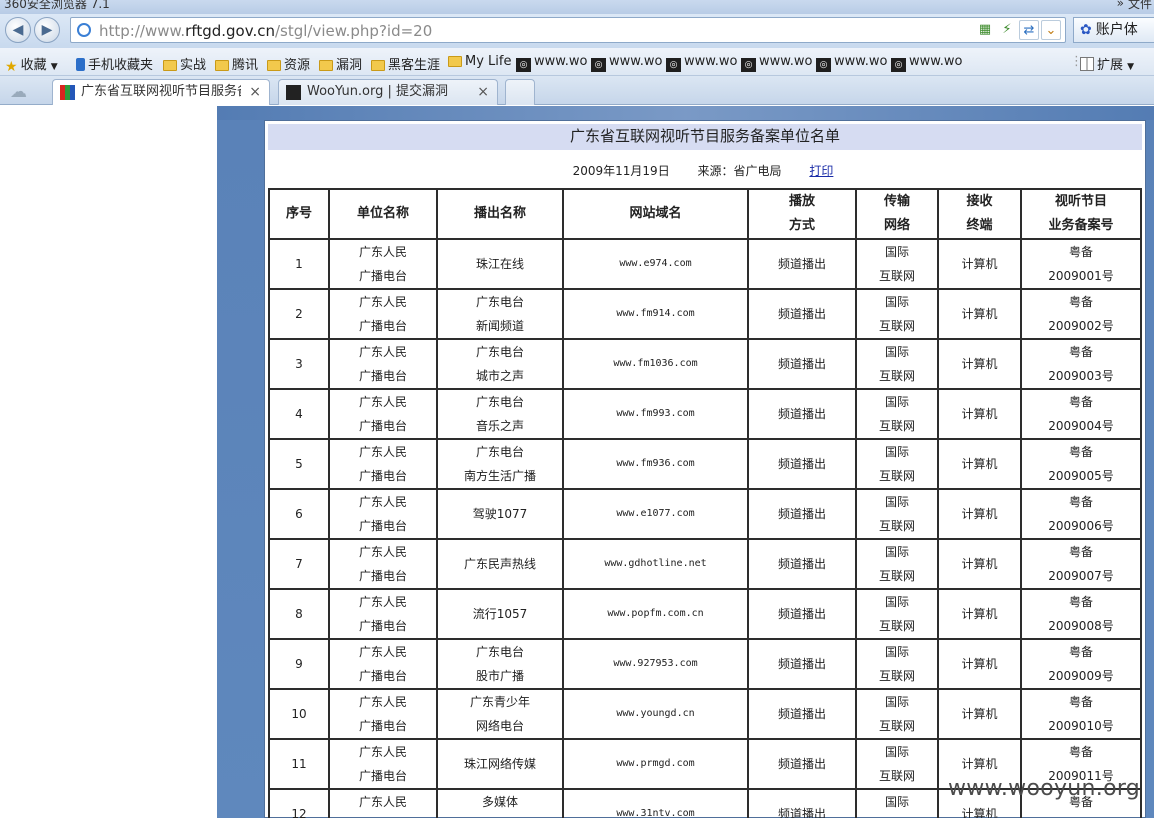 The image size is (1154, 818). I want to click on bookmark-wooyun-5: ◎ www.wo, so click(851, 63).